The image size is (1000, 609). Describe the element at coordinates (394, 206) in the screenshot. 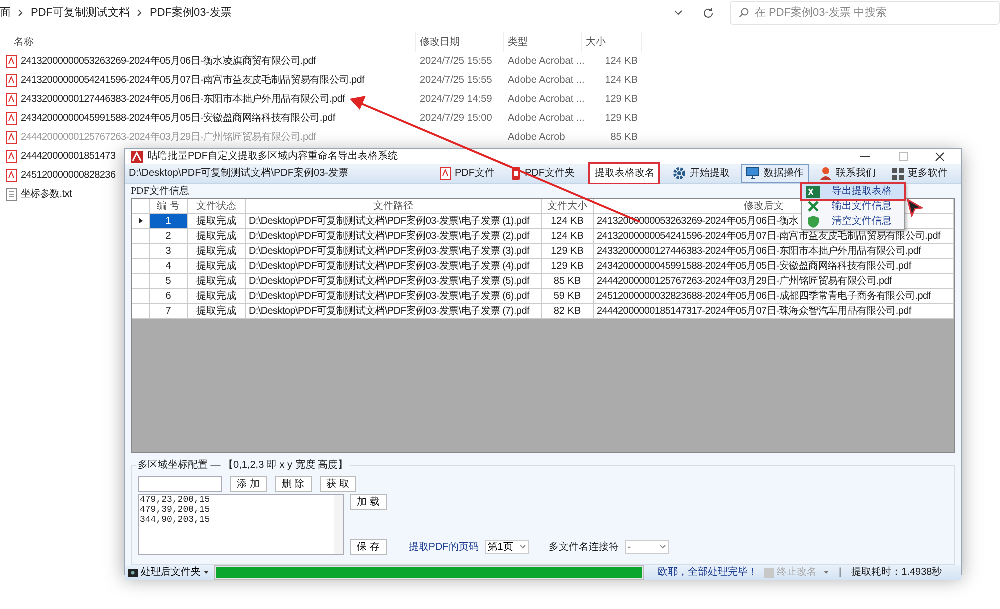

I see `column-header: 文件路径` at that location.